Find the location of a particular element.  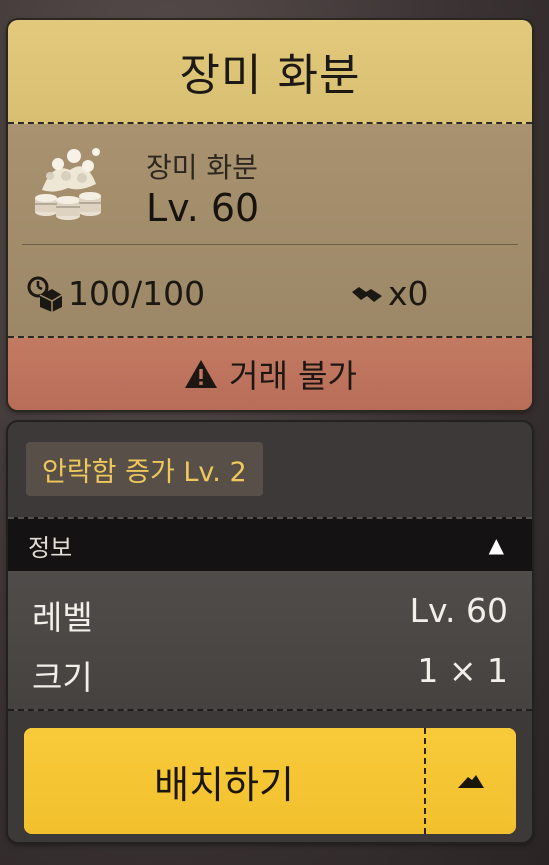

durability-stat: 100/100 is located at coordinates (115, 293).